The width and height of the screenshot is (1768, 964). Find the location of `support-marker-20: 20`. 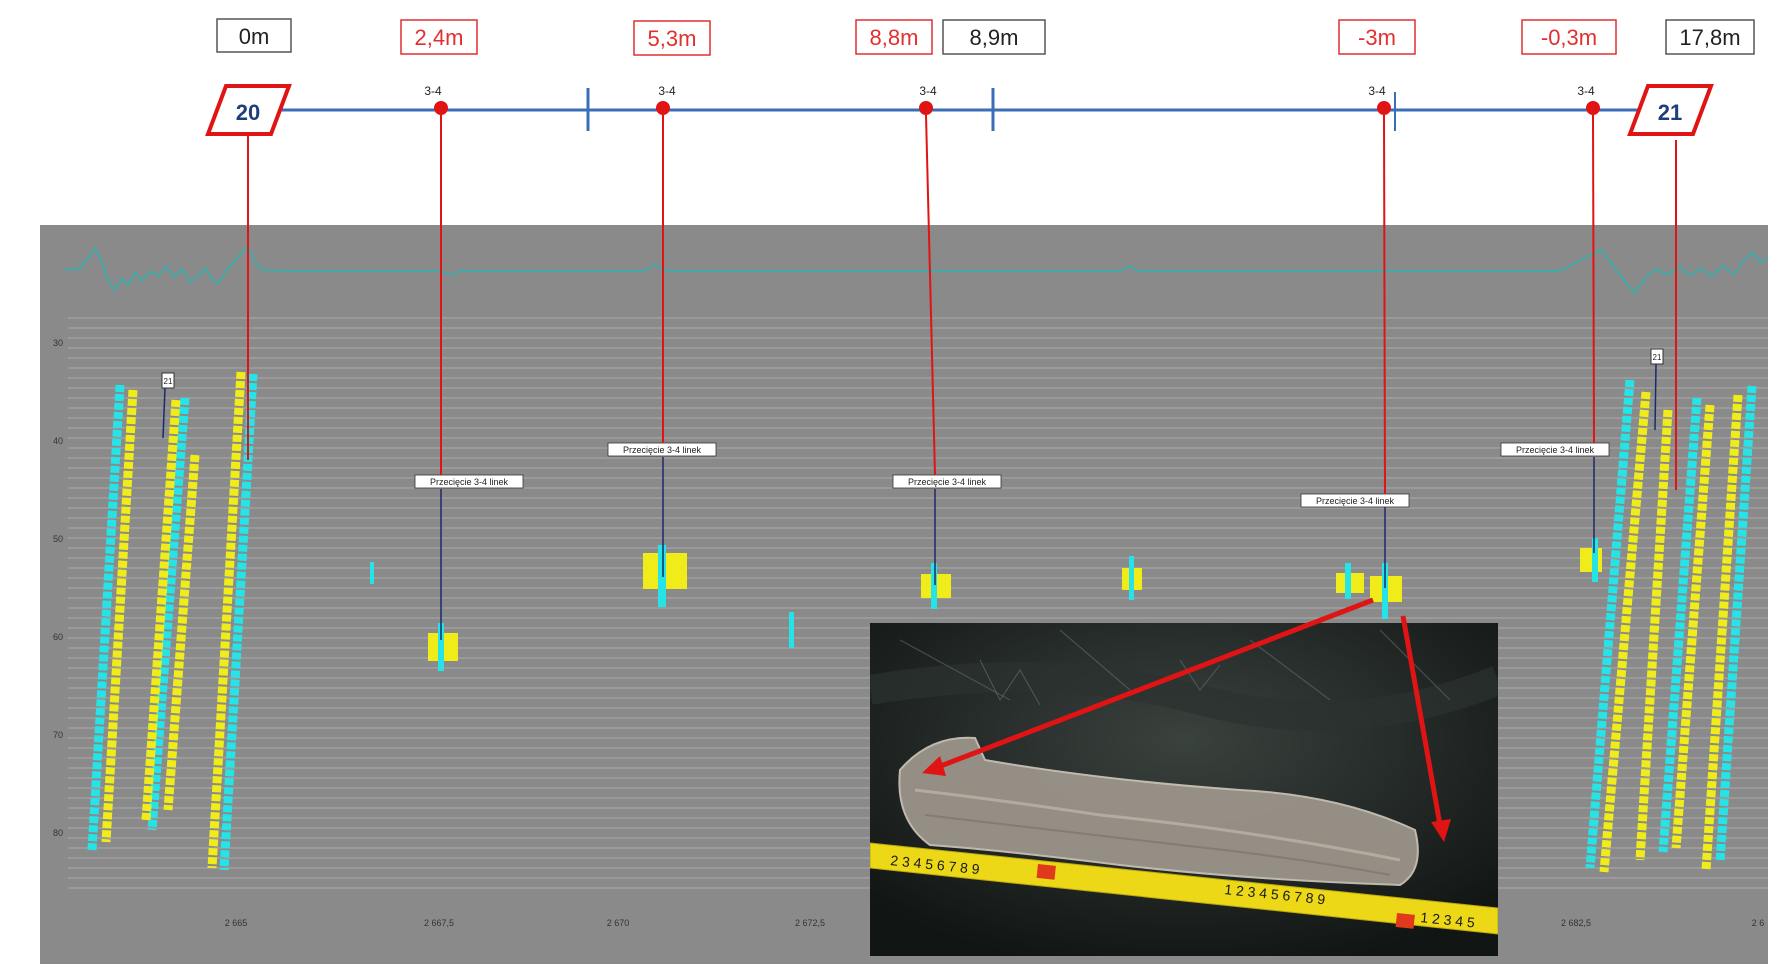

support-marker-20: 20 is located at coordinates (248, 110).